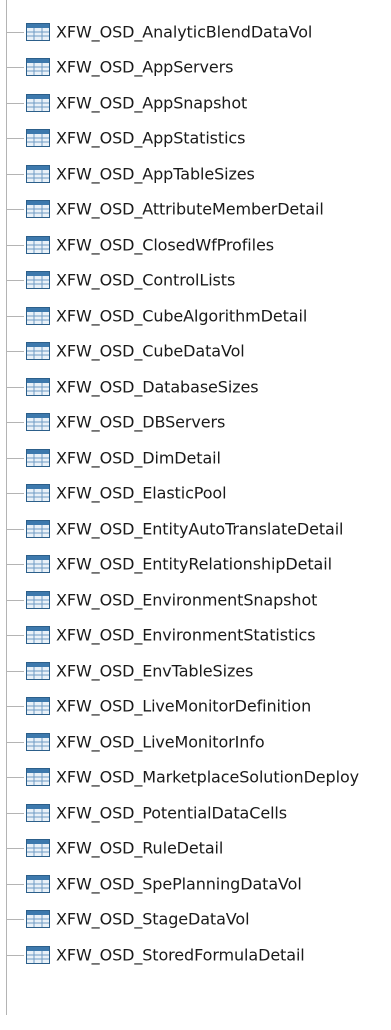  I want to click on tree-item-label: XFW_OSD_MarketplaceSolutionDeploy, so click(208, 777).